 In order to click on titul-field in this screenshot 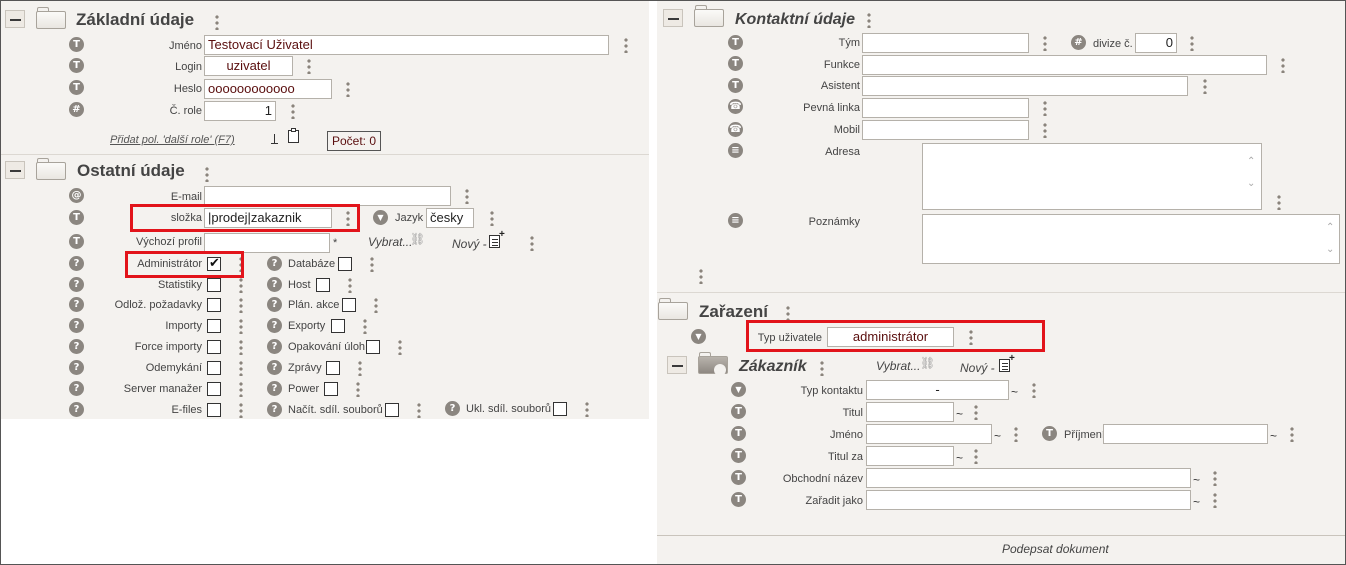, I will do `click(910, 412)`.